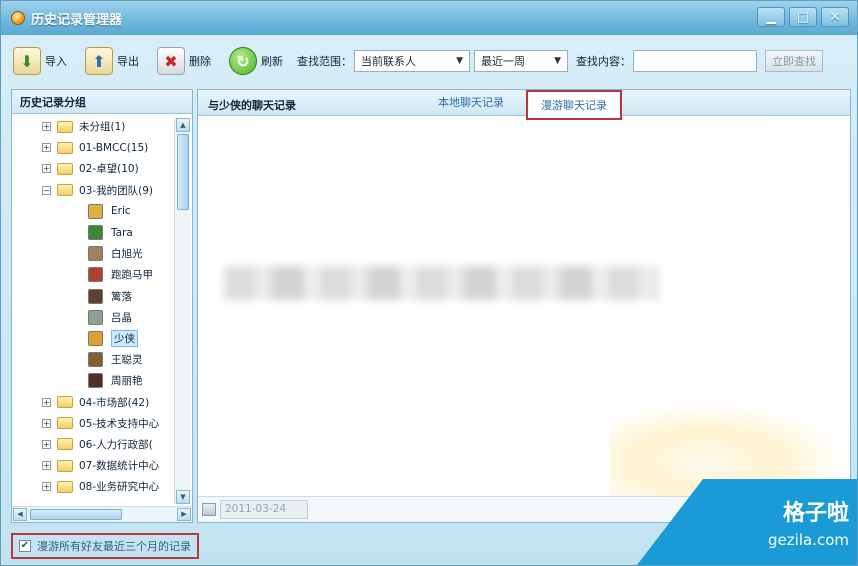 The height and width of the screenshot is (566, 858). I want to click on search-content-input, so click(695, 61).